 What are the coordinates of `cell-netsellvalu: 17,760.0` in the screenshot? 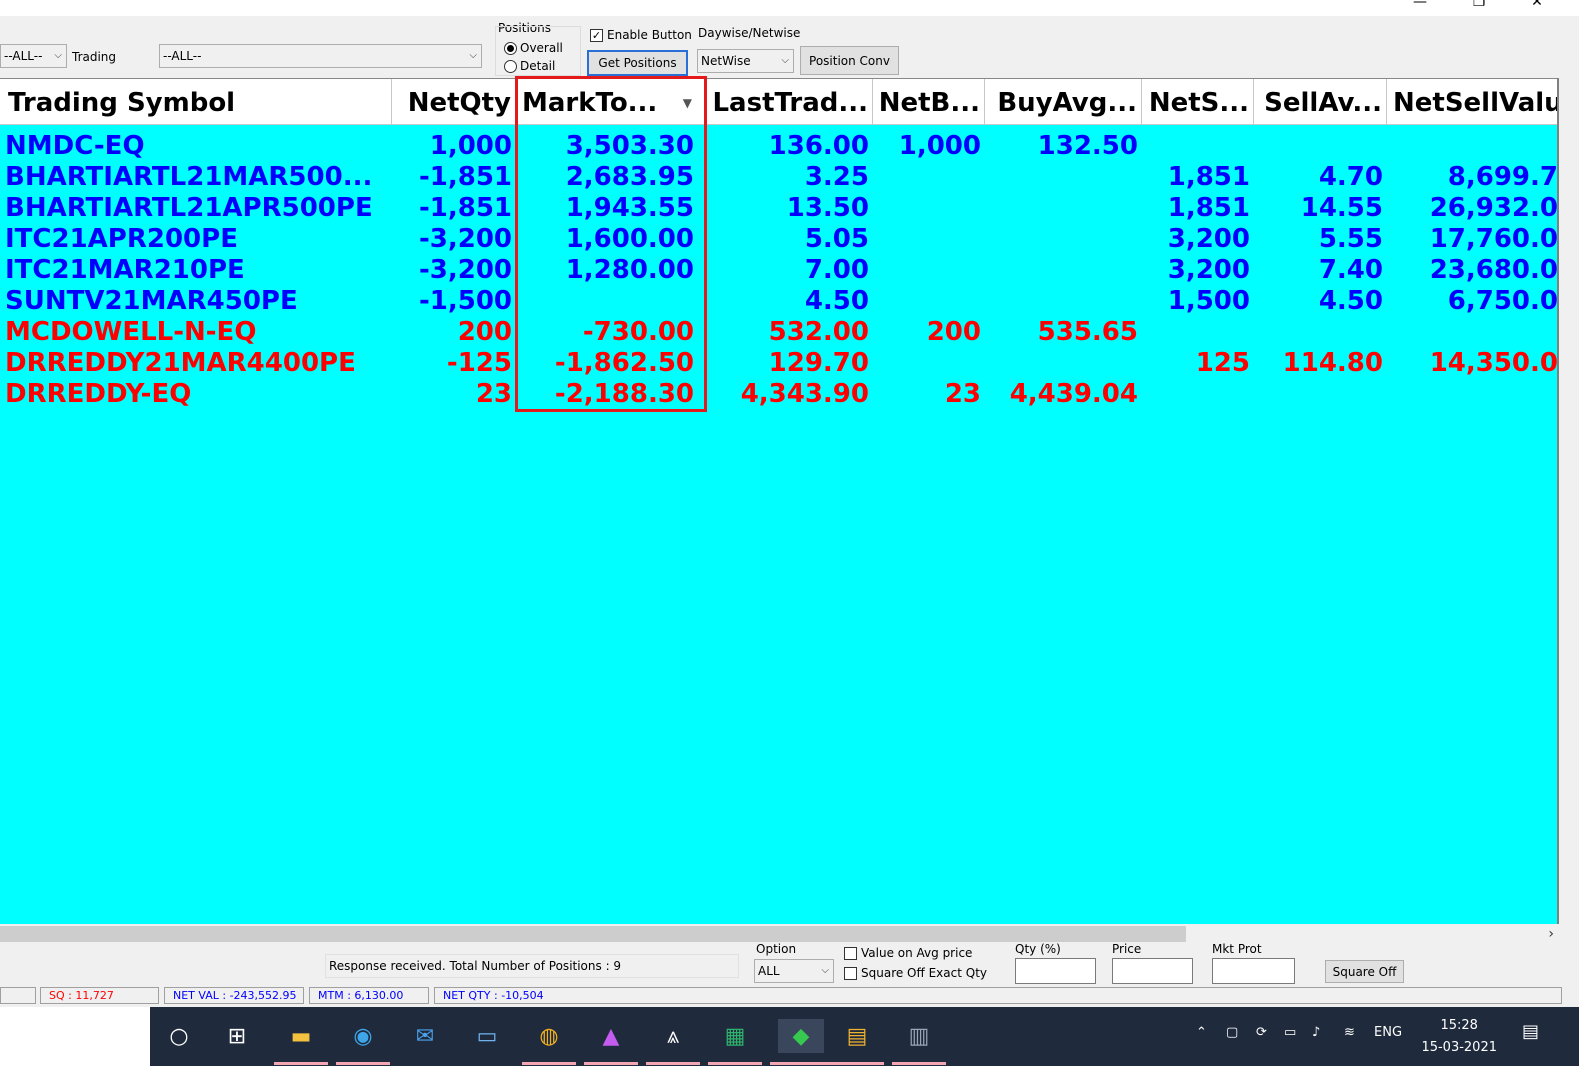 It's located at (1493, 239).